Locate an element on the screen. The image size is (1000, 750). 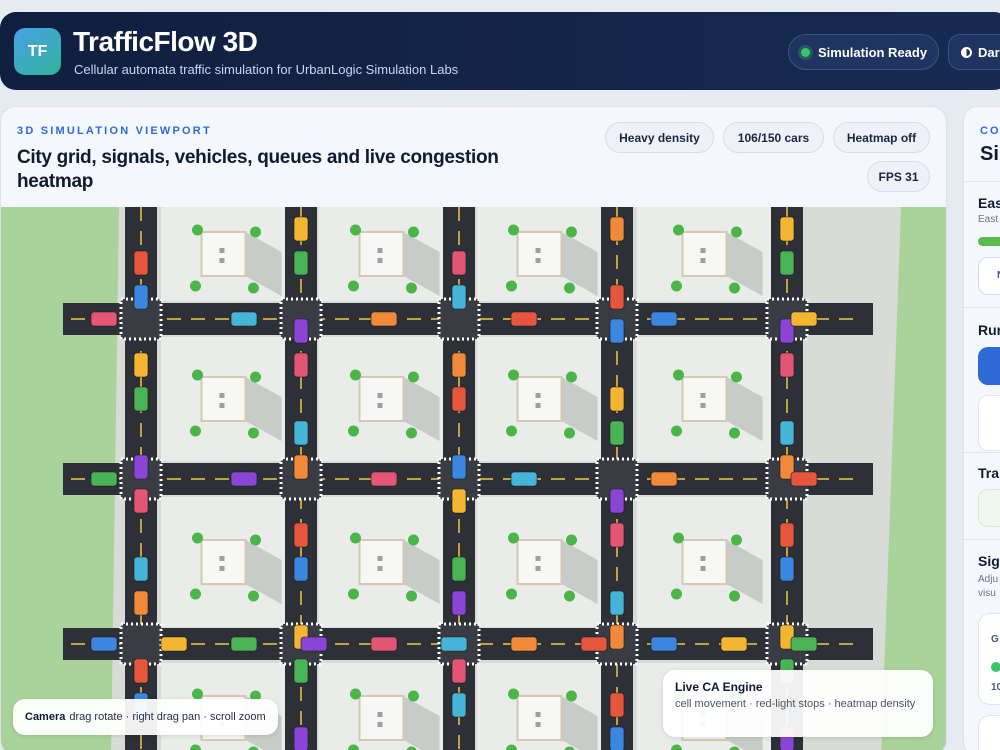
simulation-status-badge: Simulation Ready is located at coordinates (863, 52).